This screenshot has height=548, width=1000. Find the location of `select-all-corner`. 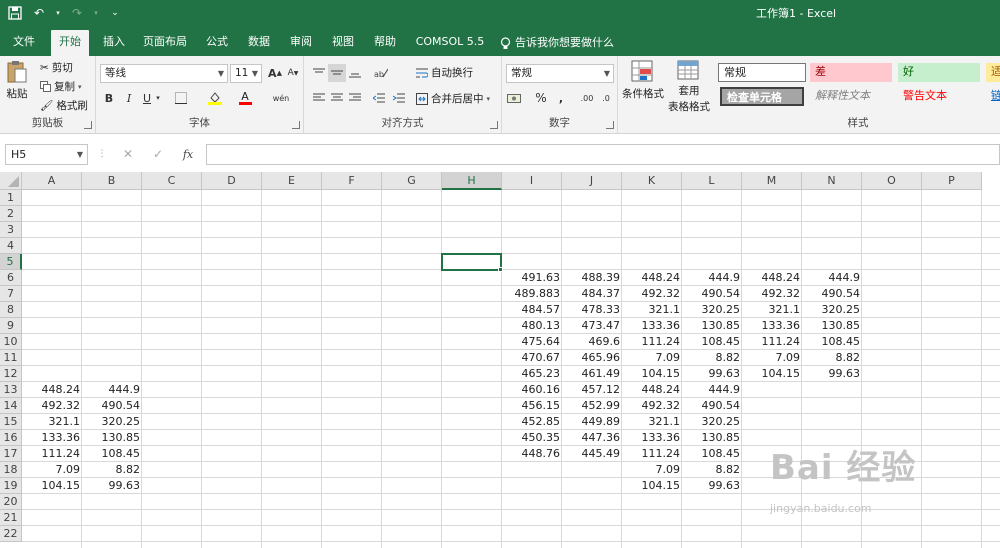

select-all-corner is located at coordinates (11, 181).